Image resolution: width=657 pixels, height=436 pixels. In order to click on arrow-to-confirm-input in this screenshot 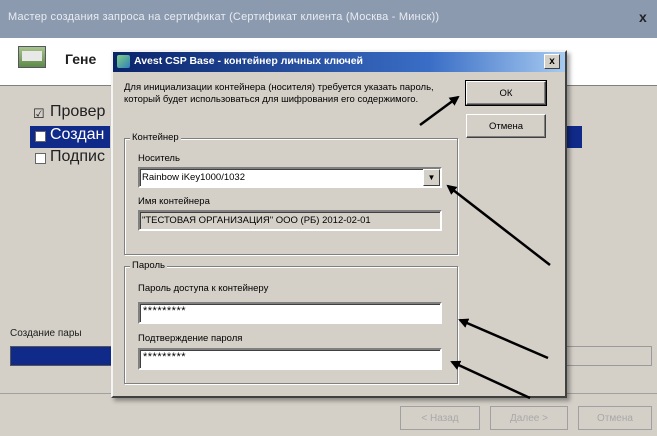, I will do `click(490, 380)`.